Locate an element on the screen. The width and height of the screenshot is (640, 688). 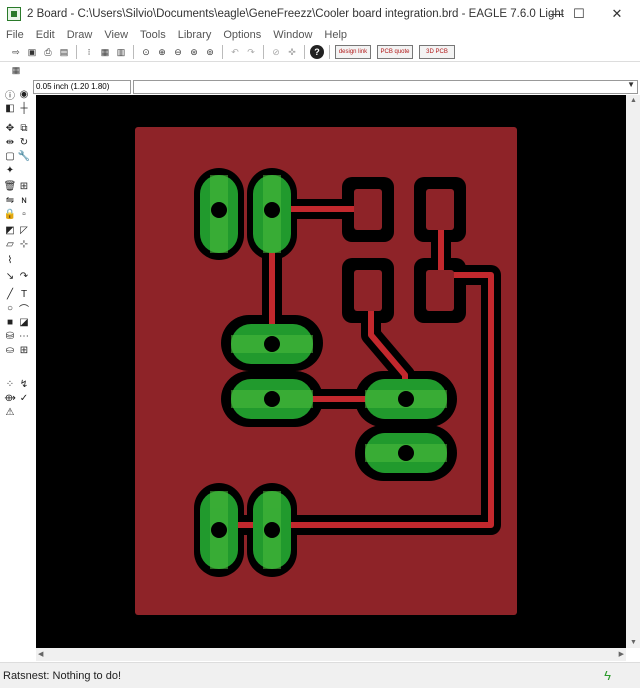
arc-icon: ⌒ is located at coordinates (24, 309).